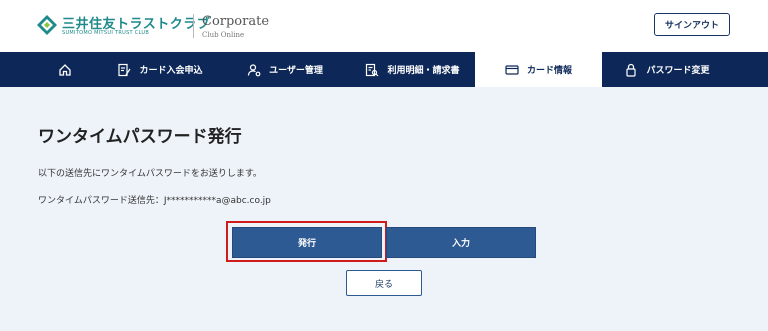 The image size is (768, 331). I want to click on description-text: 以下の送信先にワンタイムパスワードをお送りします。, so click(150, 174).